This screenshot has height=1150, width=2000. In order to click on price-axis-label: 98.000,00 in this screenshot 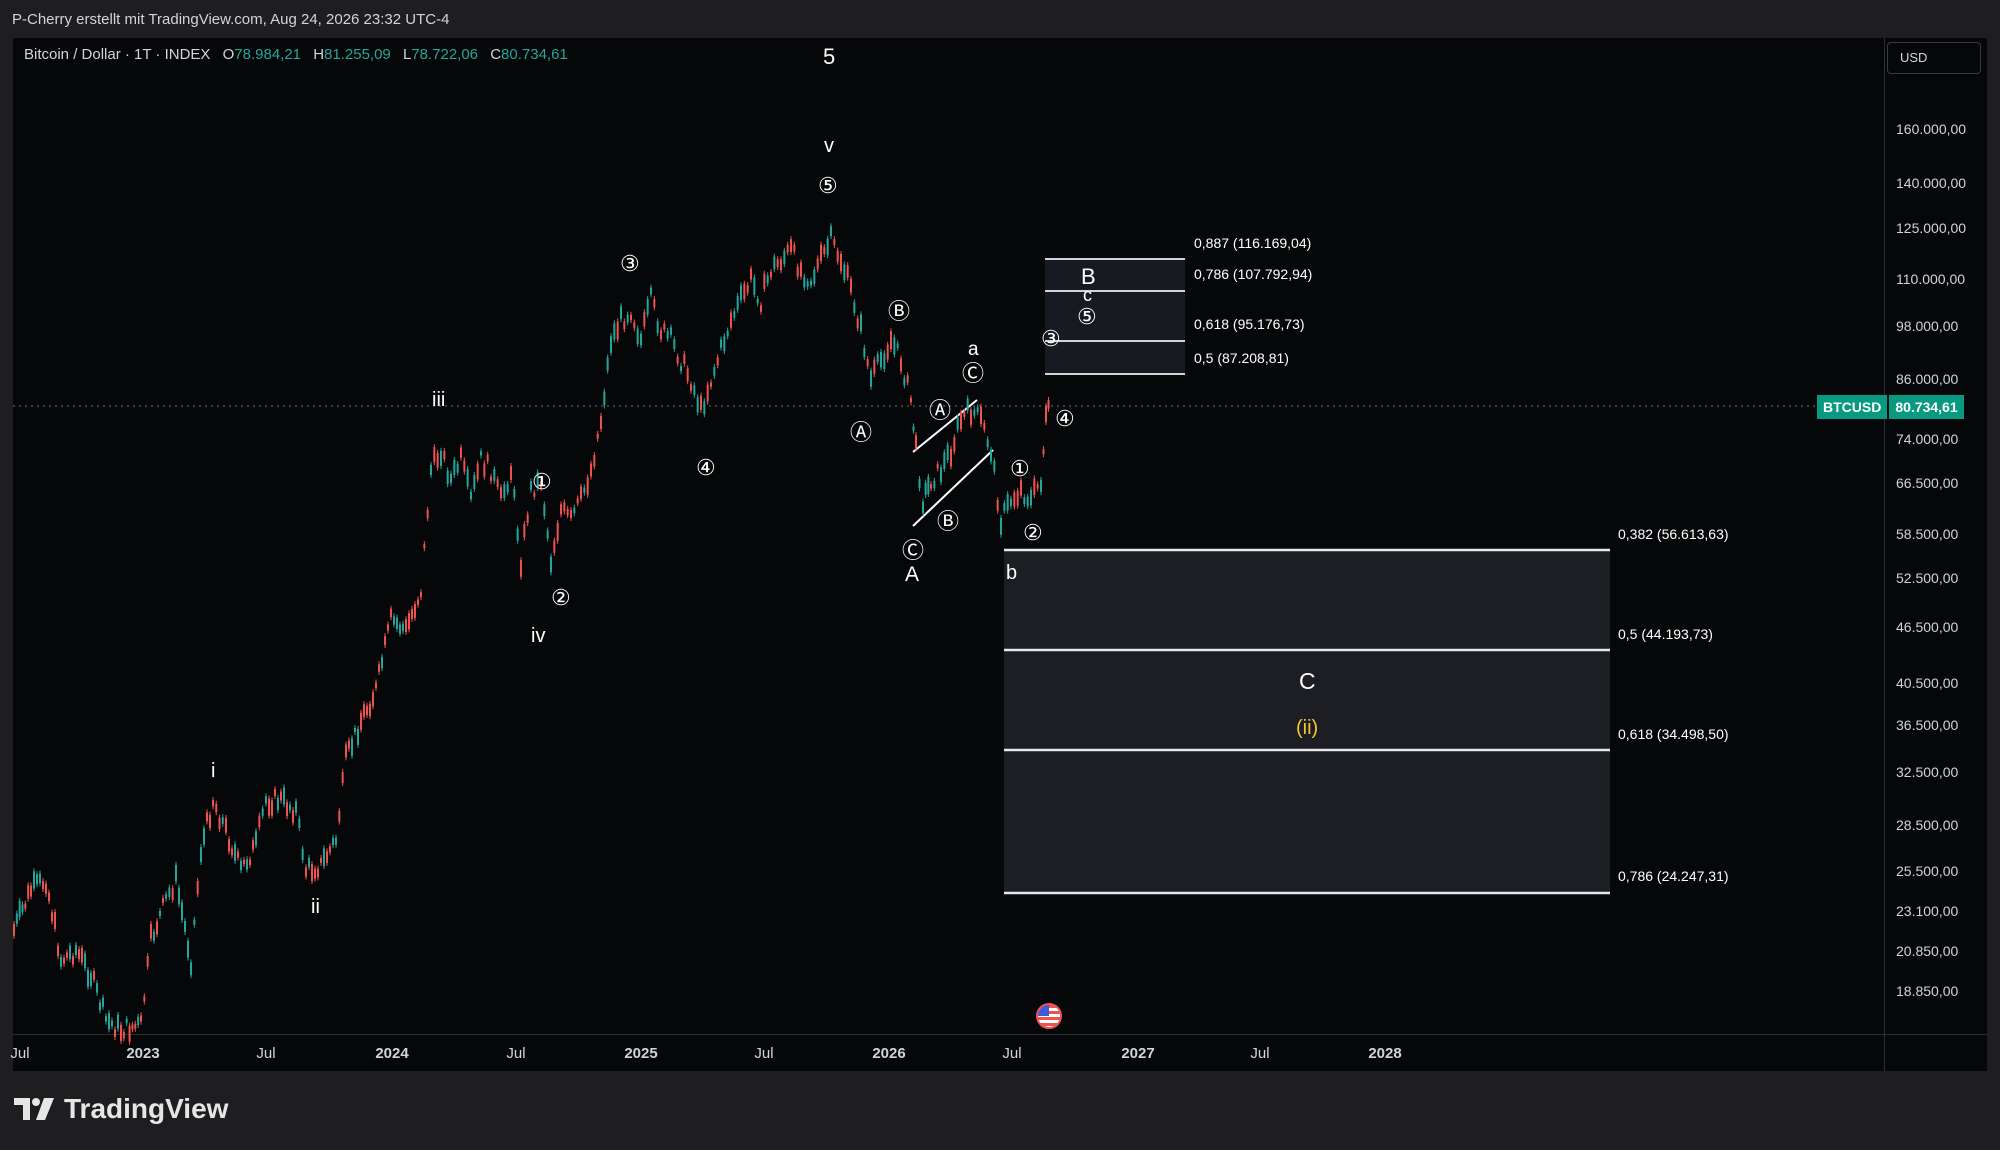, I will do `click(1927, 326)`.